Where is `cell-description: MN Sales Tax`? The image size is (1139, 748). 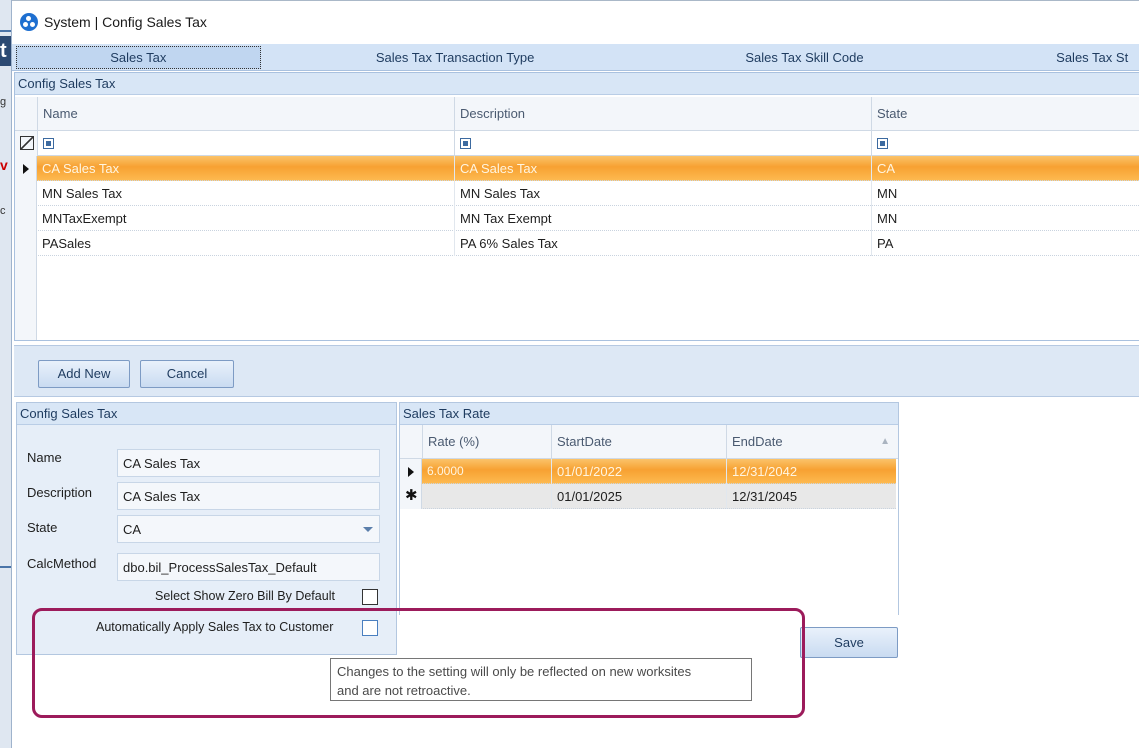 cell-description: MN Sales Tax is located at coordinates (662, 193).